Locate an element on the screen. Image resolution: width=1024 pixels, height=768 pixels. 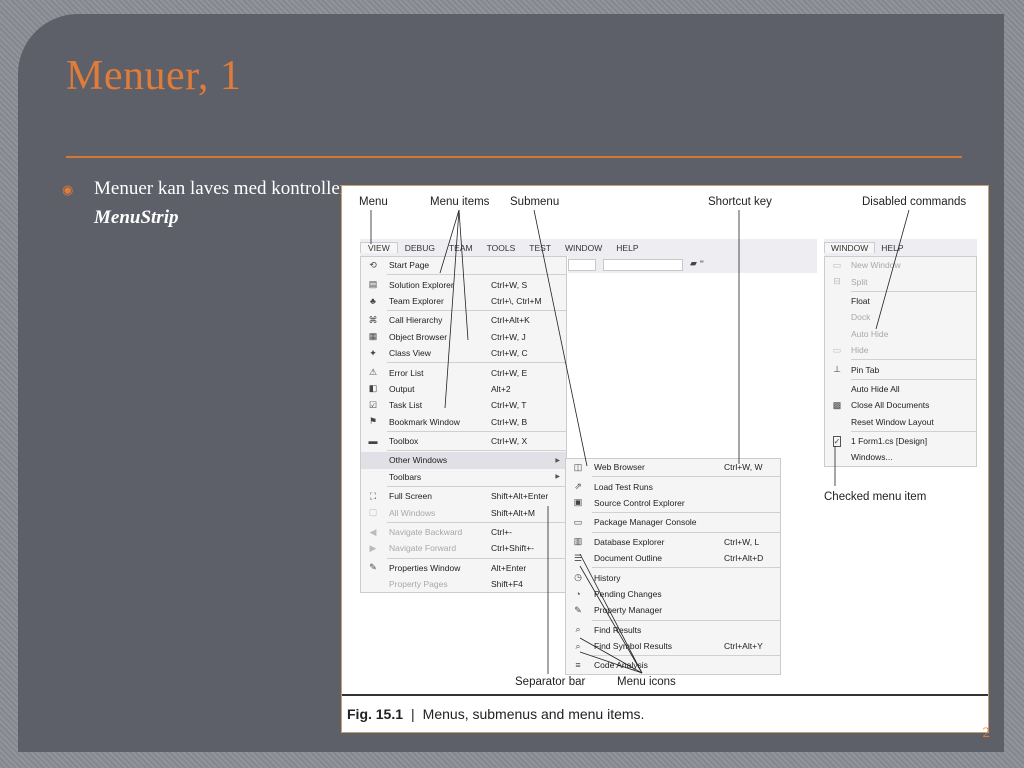
menu-item-document-outline: ☰ Document Outline Ctrl+Alt+D is located at coordinates (673, 558).